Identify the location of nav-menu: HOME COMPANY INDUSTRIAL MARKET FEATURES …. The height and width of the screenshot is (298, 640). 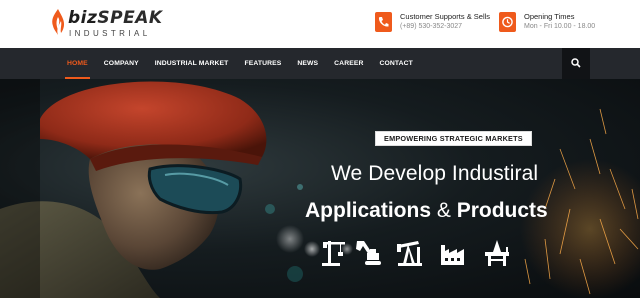
(240, 66).